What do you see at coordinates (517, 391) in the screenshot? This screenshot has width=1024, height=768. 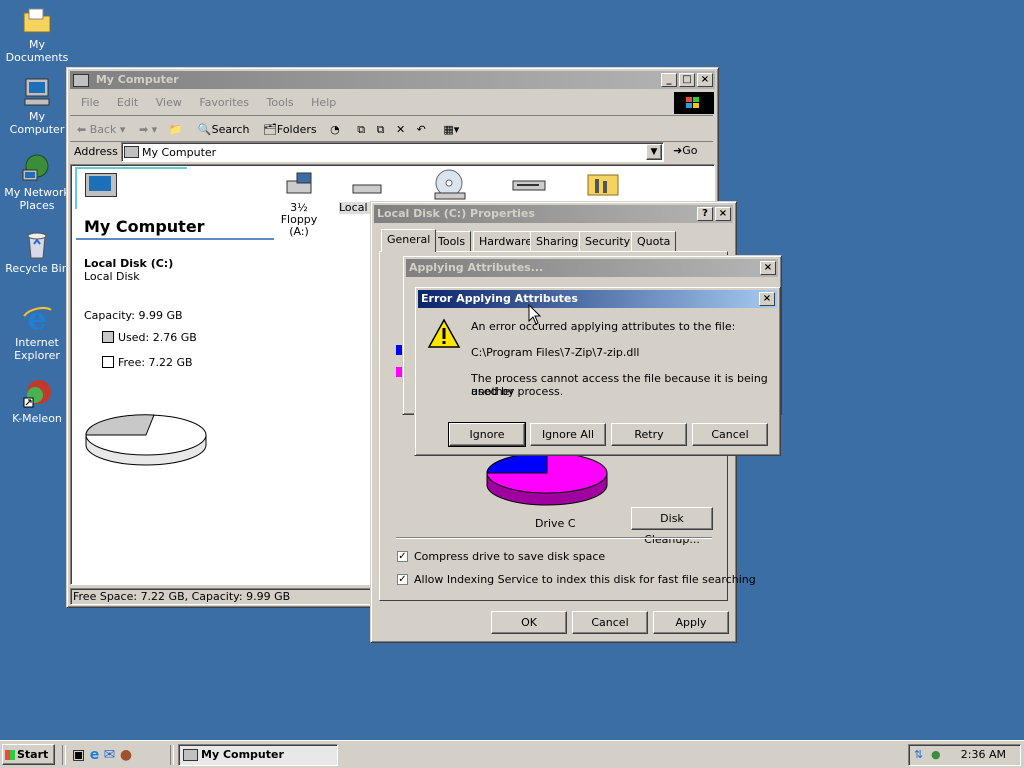 I see `error-message-line-3: another process.` at bounding box center [517, 391].